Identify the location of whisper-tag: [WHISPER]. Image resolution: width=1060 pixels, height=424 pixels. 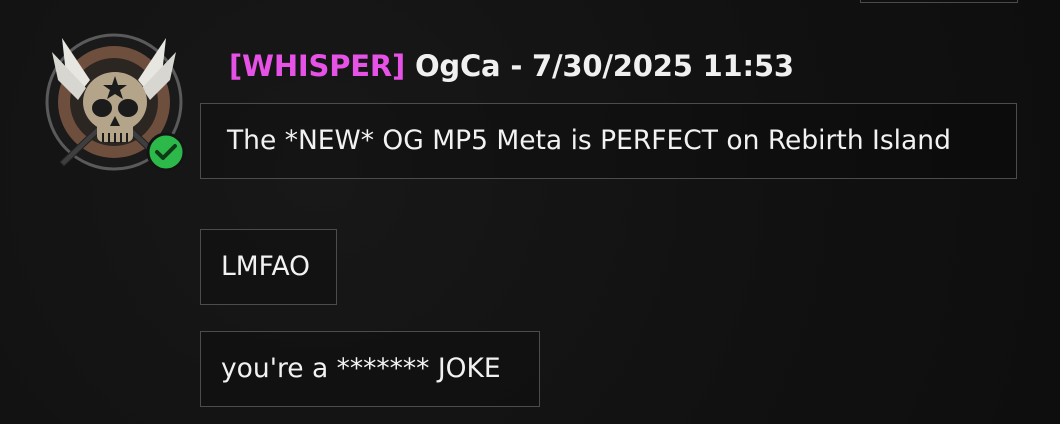
(317, 66).